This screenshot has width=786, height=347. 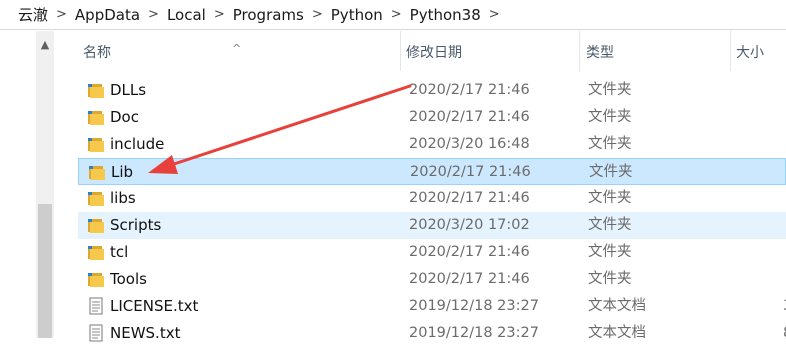 I want to click on file-name: Doc, so click(x=124, y=117).